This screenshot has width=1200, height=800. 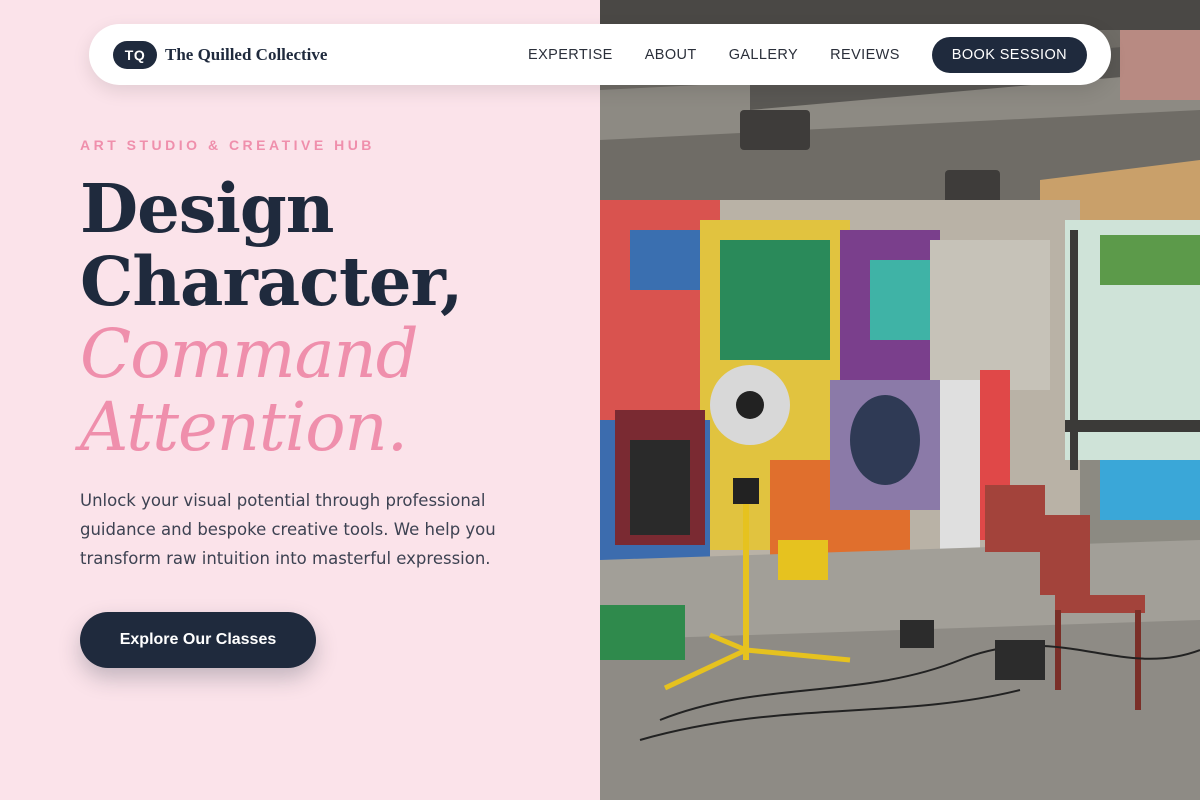 What do you see at coordinates (763, 55) in the screenshot?
I see `nav-link-gallery: GALLERY` at bounding box center [763, 55].